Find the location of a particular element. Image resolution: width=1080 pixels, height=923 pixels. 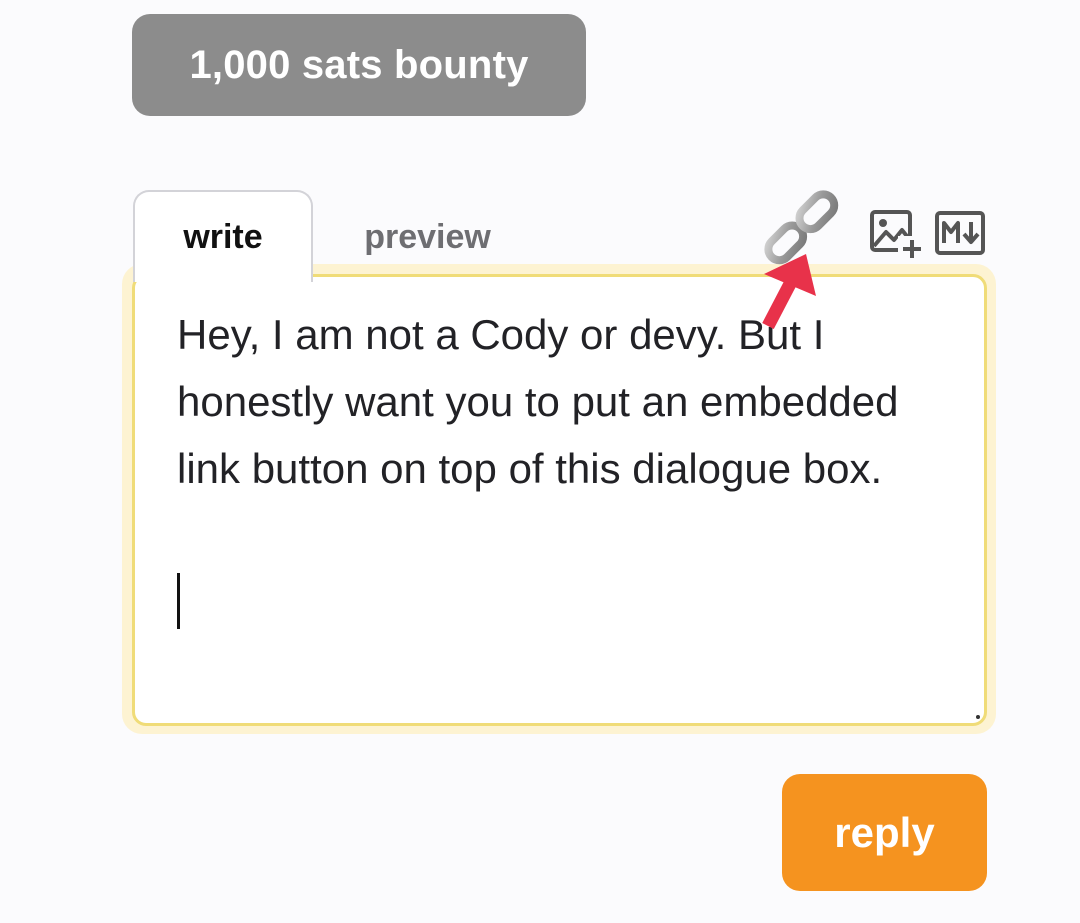

bounty-button: 1,000 sats bounty is located at coordinates (359, 65).